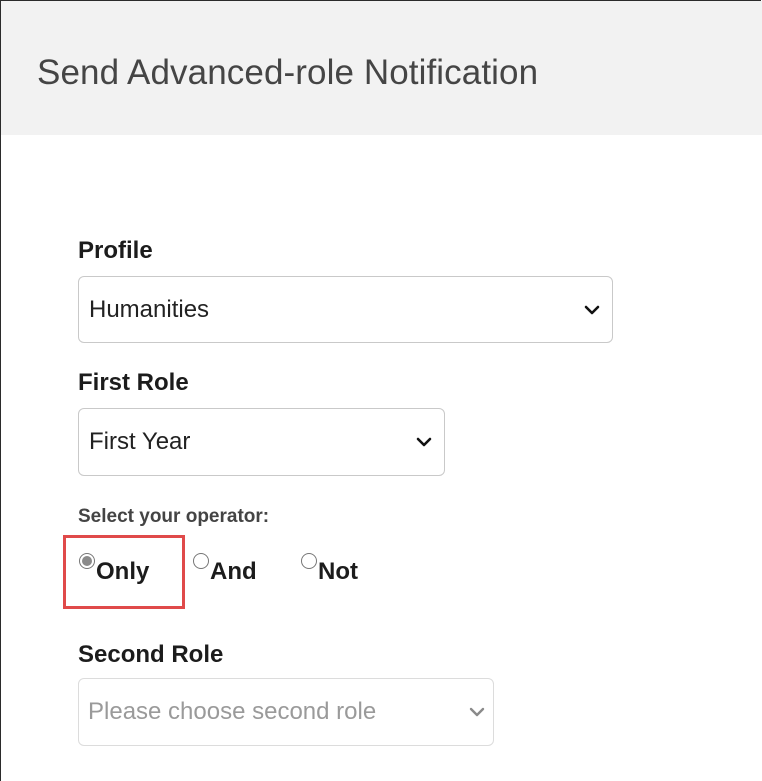  I want to click on profile-select: Humanities, so click(345, 309).